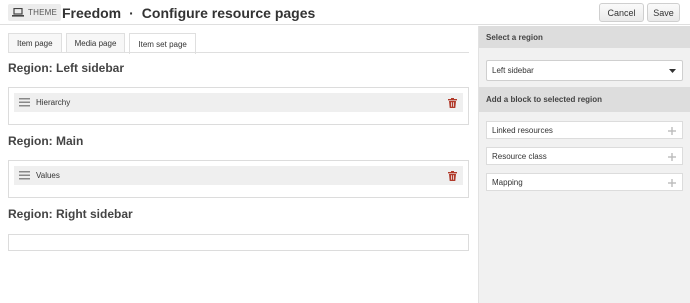 The width and height of the screenshot is (690, 303). Describe the element at coordinates (66, 68) in the screenshot. I see `region-title-left-sidebar: Region: Left sidebar` at that location.